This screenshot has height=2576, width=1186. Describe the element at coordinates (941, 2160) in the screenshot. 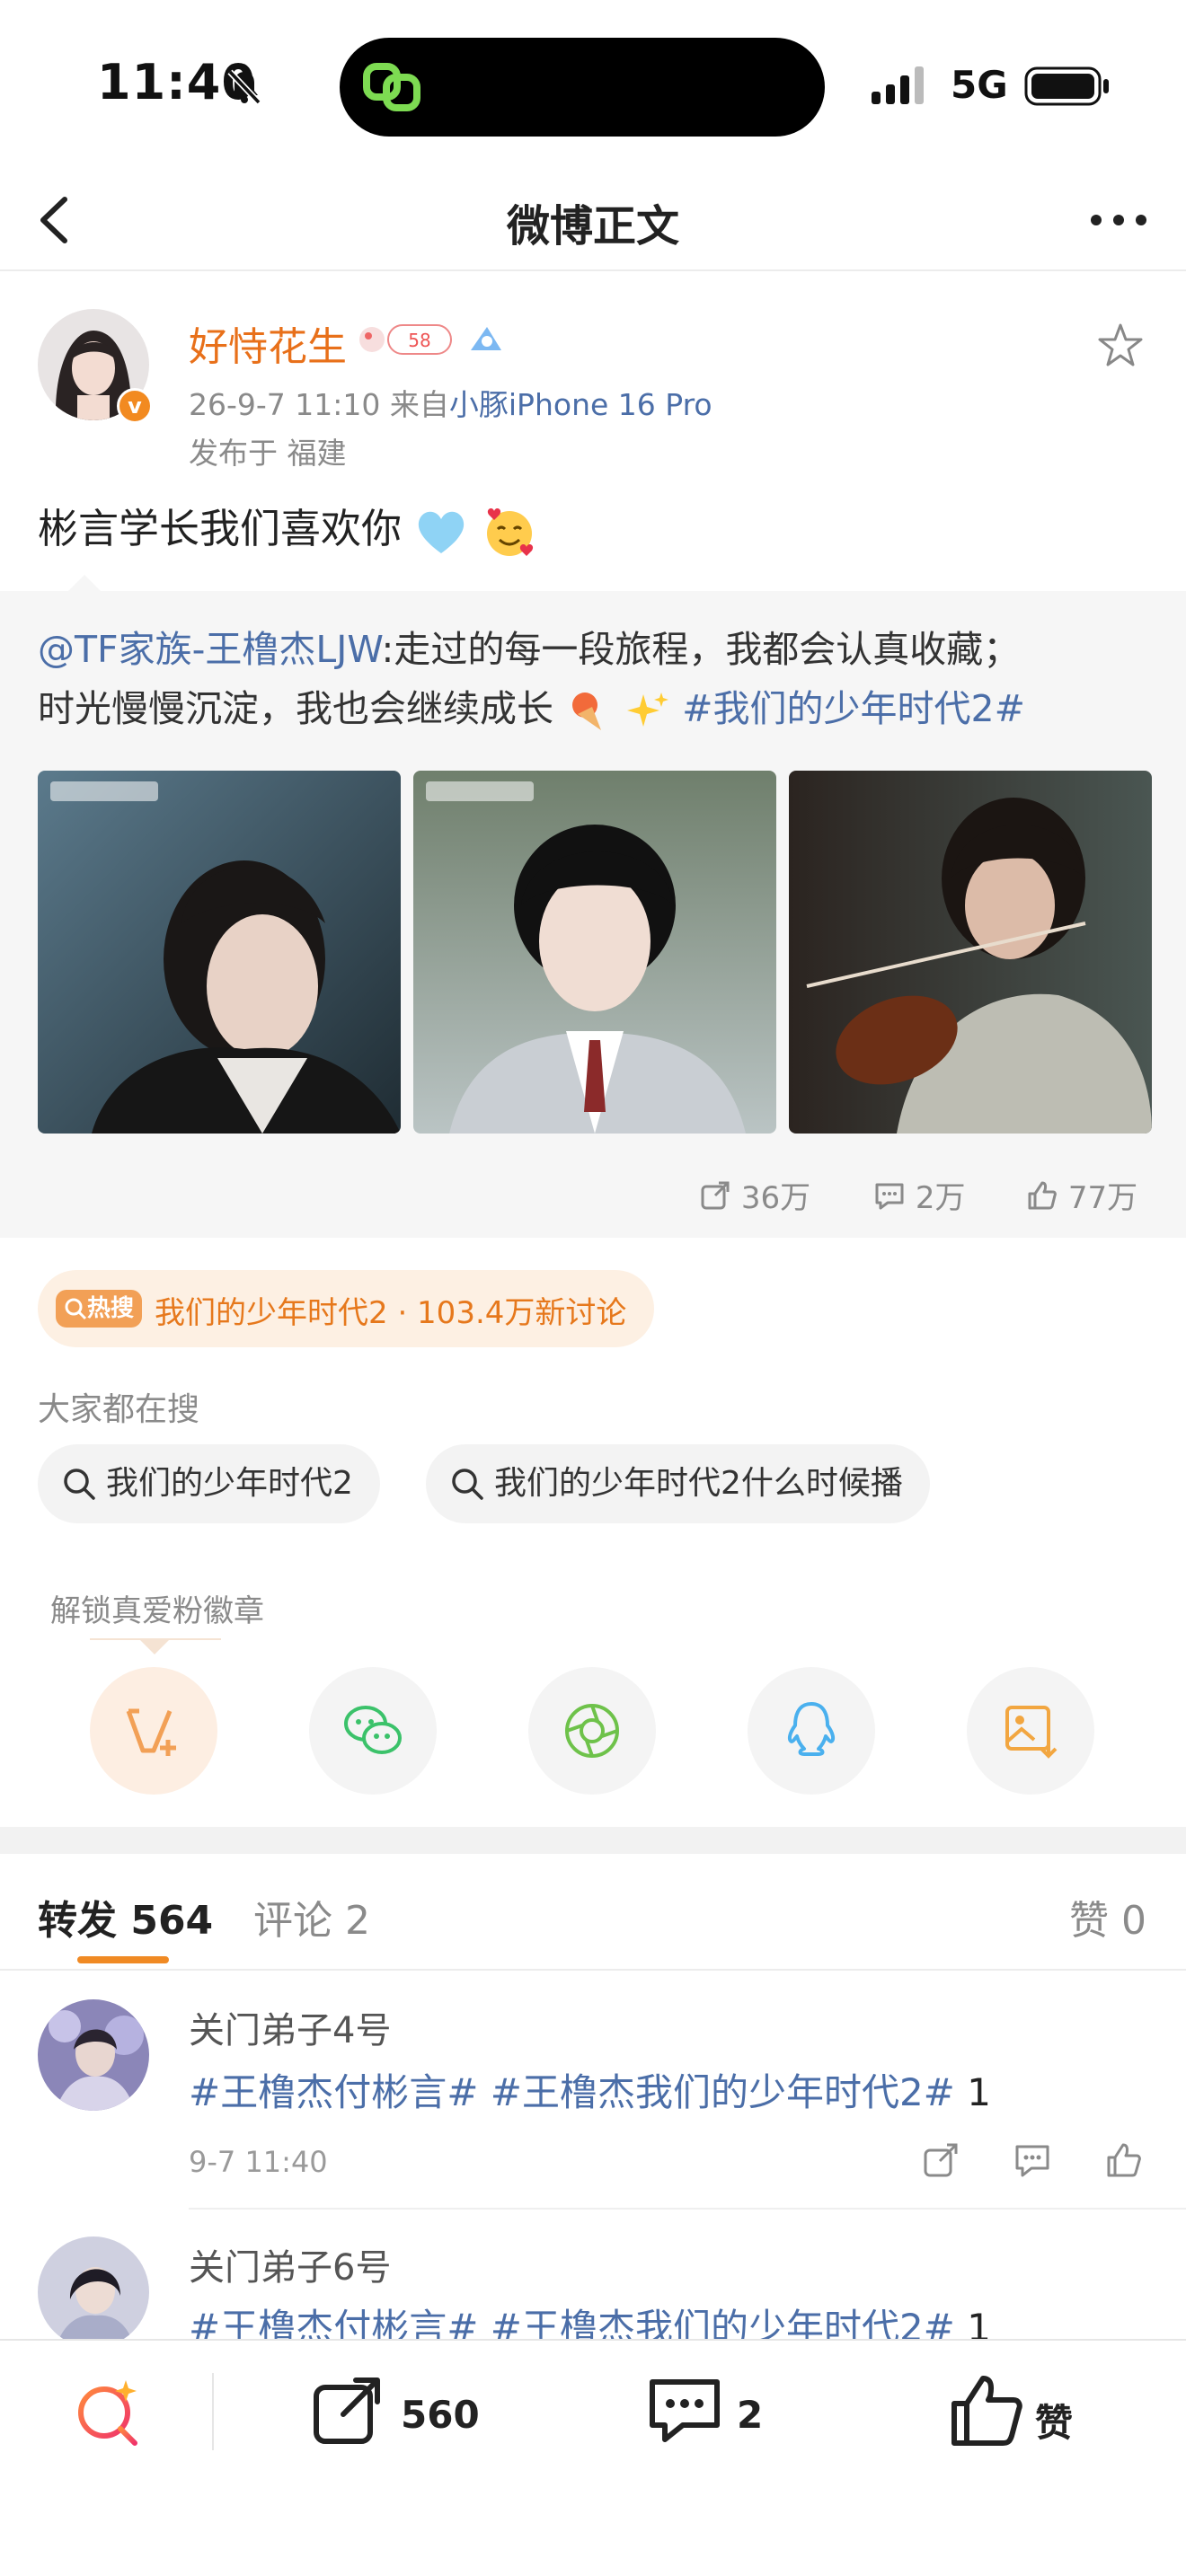

I see `comment-share-icon` at that location.